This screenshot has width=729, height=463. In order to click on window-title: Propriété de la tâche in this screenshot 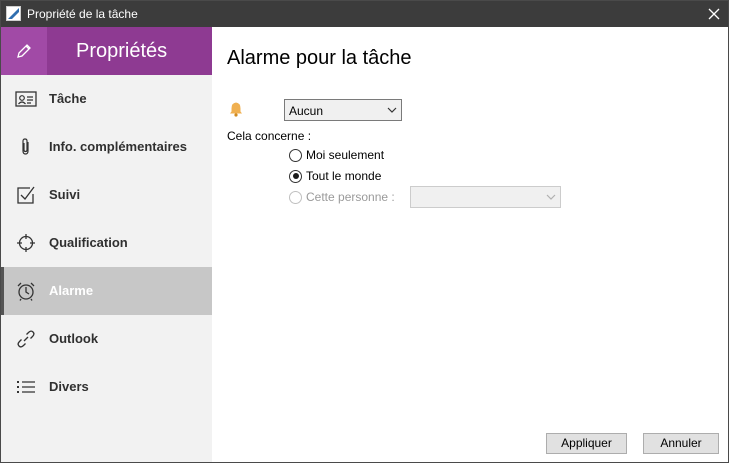, I will do `click(82, 14)`.